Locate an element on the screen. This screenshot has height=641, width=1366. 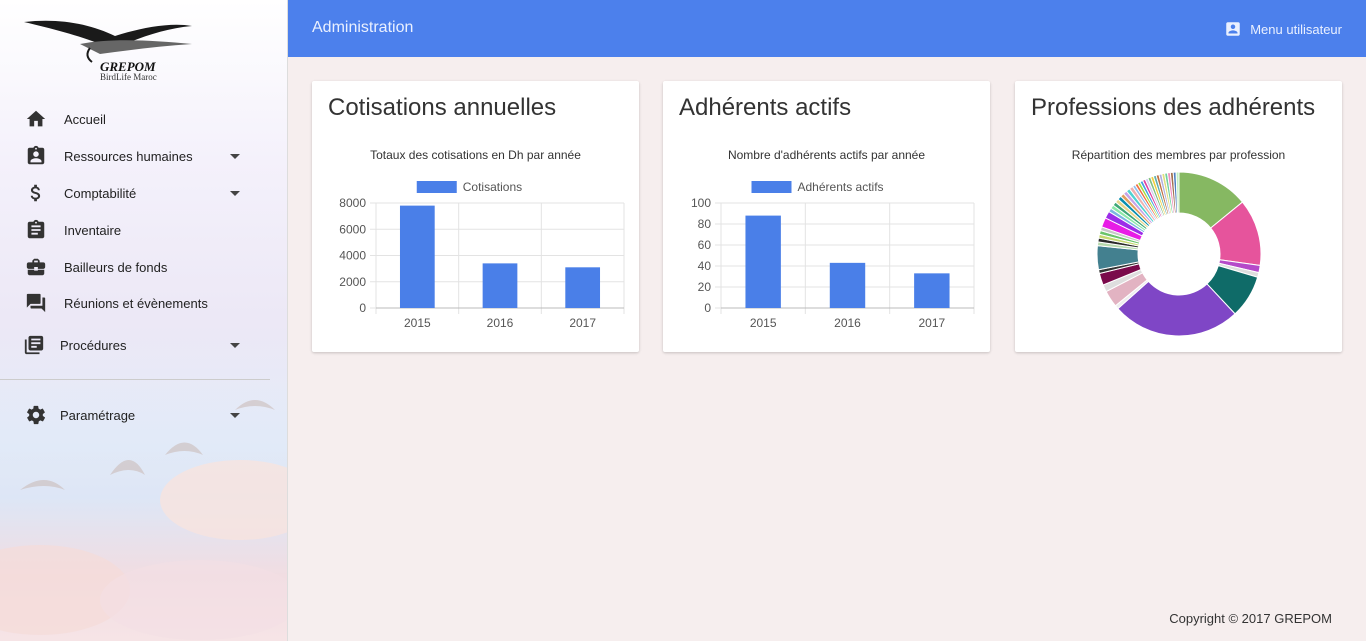
library-books-icon is located at coordinates (34, 345).